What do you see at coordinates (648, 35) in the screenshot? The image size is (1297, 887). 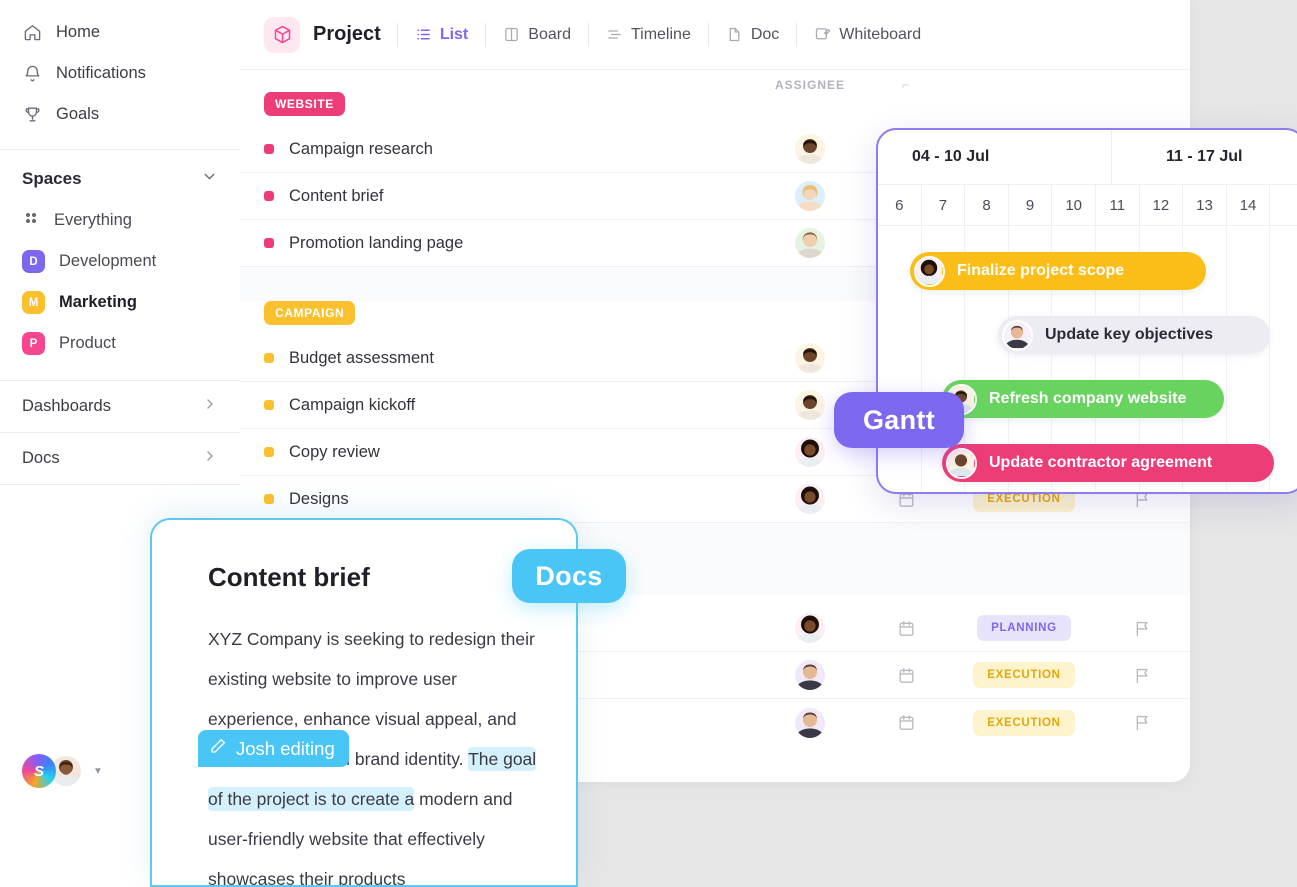 I see `tab-timeline: Timeline` at bounding box center [648, 35].